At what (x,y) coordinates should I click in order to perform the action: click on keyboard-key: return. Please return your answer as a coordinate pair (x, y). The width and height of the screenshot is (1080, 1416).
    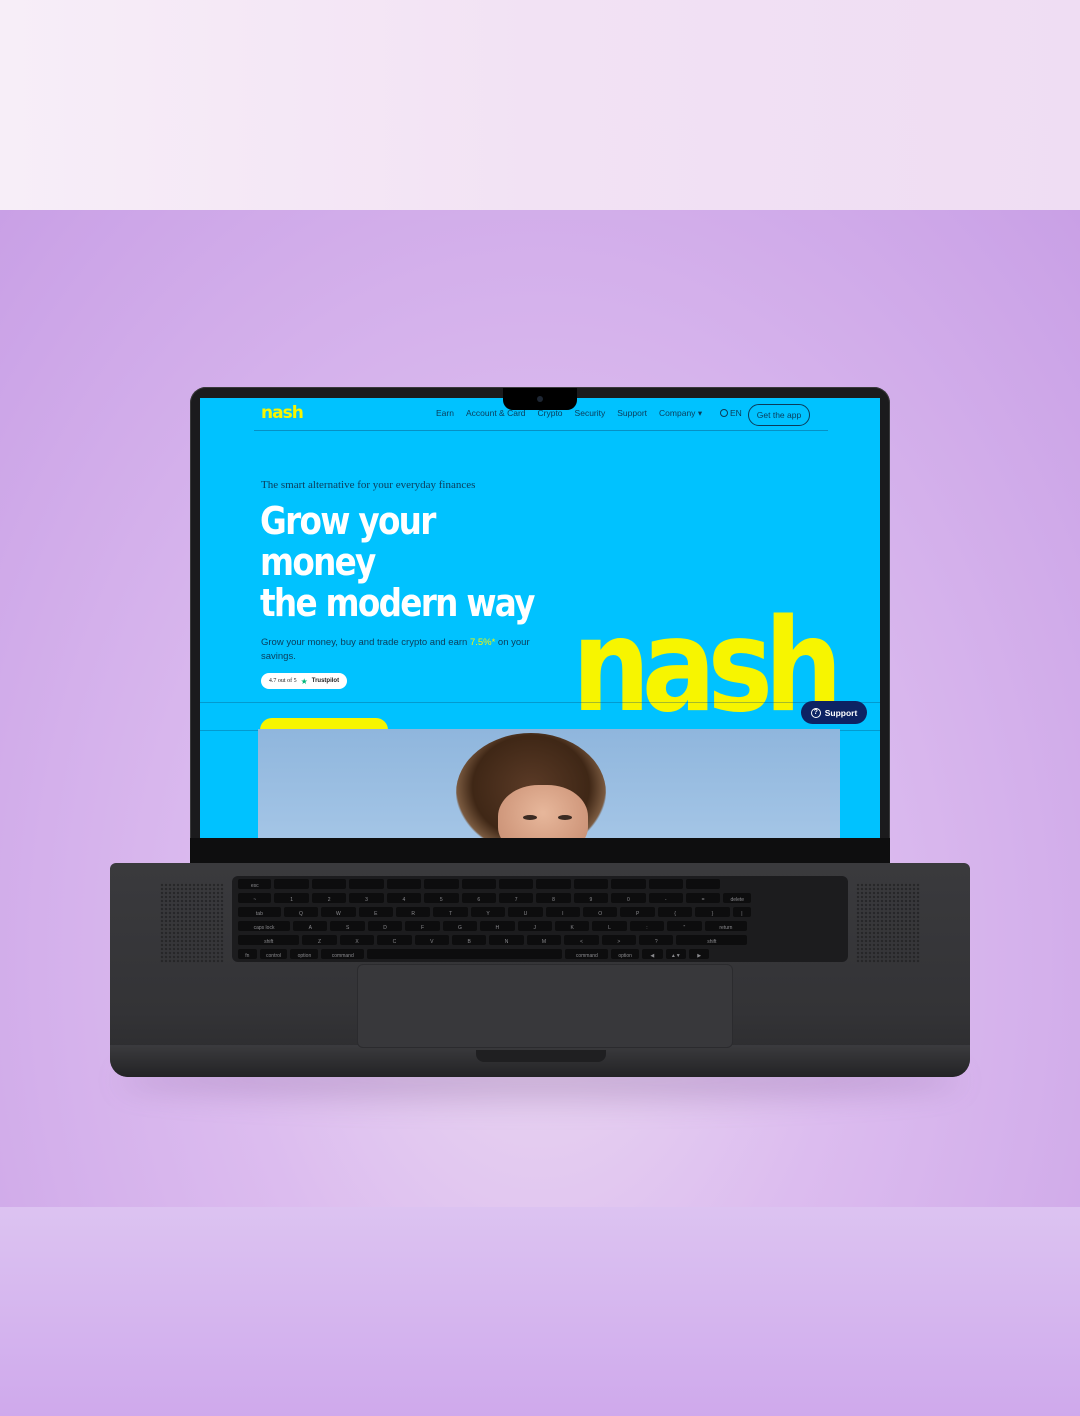
    Looking at the image, I should click on (726, 926).